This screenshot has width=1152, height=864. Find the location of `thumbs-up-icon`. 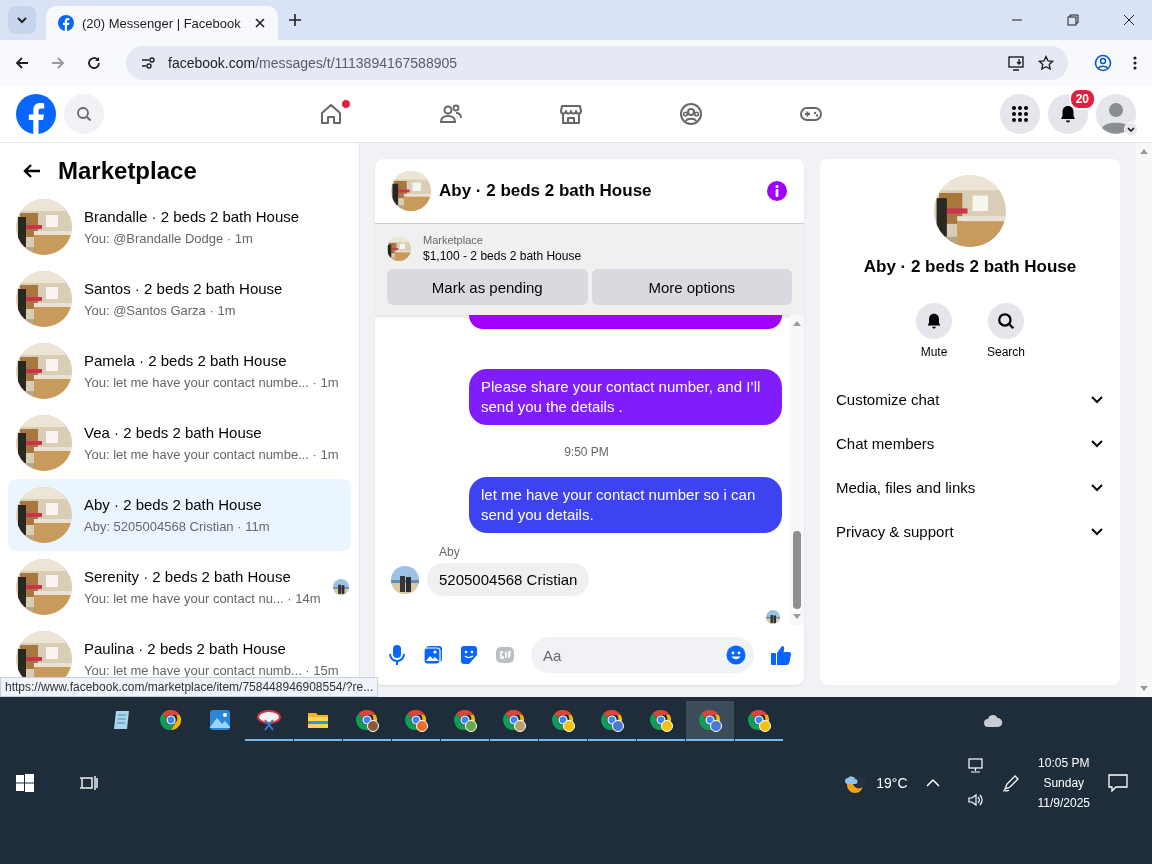

thumbs-up-icon is located at coordinates (781, 655).